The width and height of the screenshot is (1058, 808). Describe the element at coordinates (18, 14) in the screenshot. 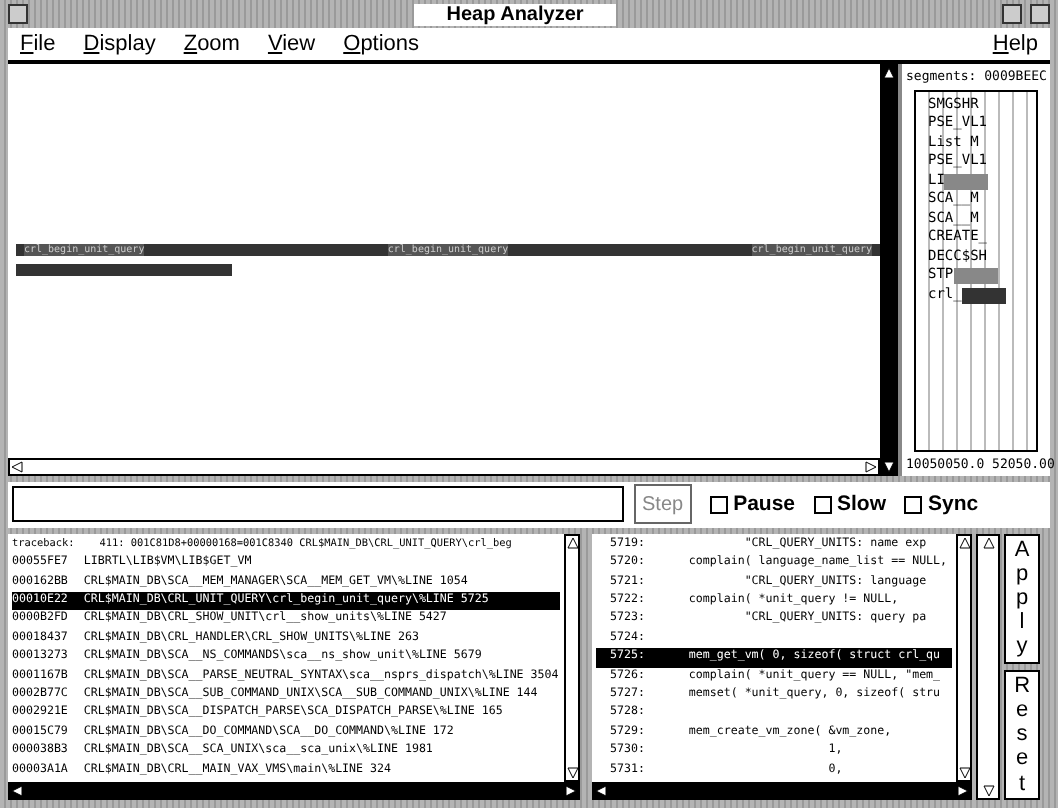

I see `window-menu-button` at that location.